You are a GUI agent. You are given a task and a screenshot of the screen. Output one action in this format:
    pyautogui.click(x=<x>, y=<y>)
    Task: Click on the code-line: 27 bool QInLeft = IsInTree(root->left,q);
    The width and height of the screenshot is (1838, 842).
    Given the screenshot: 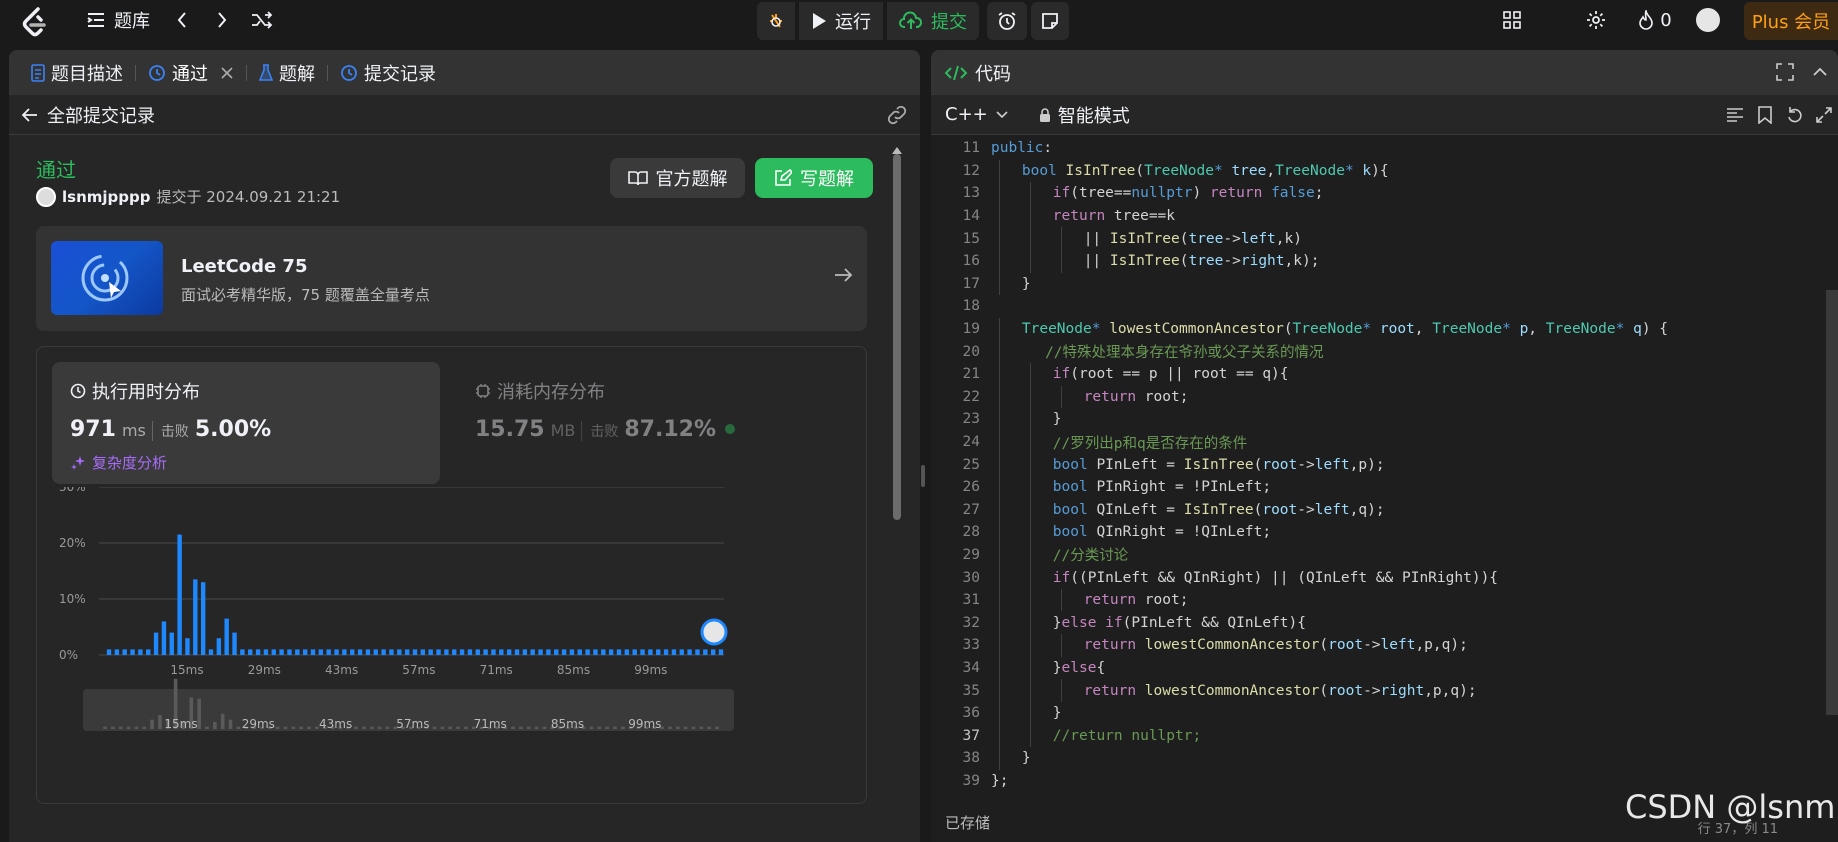 What is the action you would take?
    pyautogui.click(x=1384, y=510)
    